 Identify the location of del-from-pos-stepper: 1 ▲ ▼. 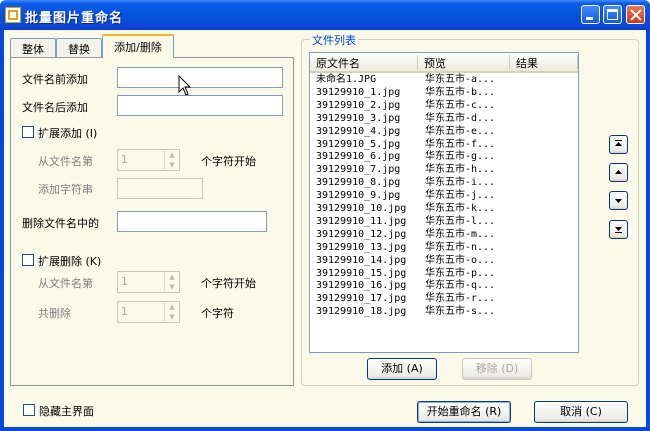
(148, 282).